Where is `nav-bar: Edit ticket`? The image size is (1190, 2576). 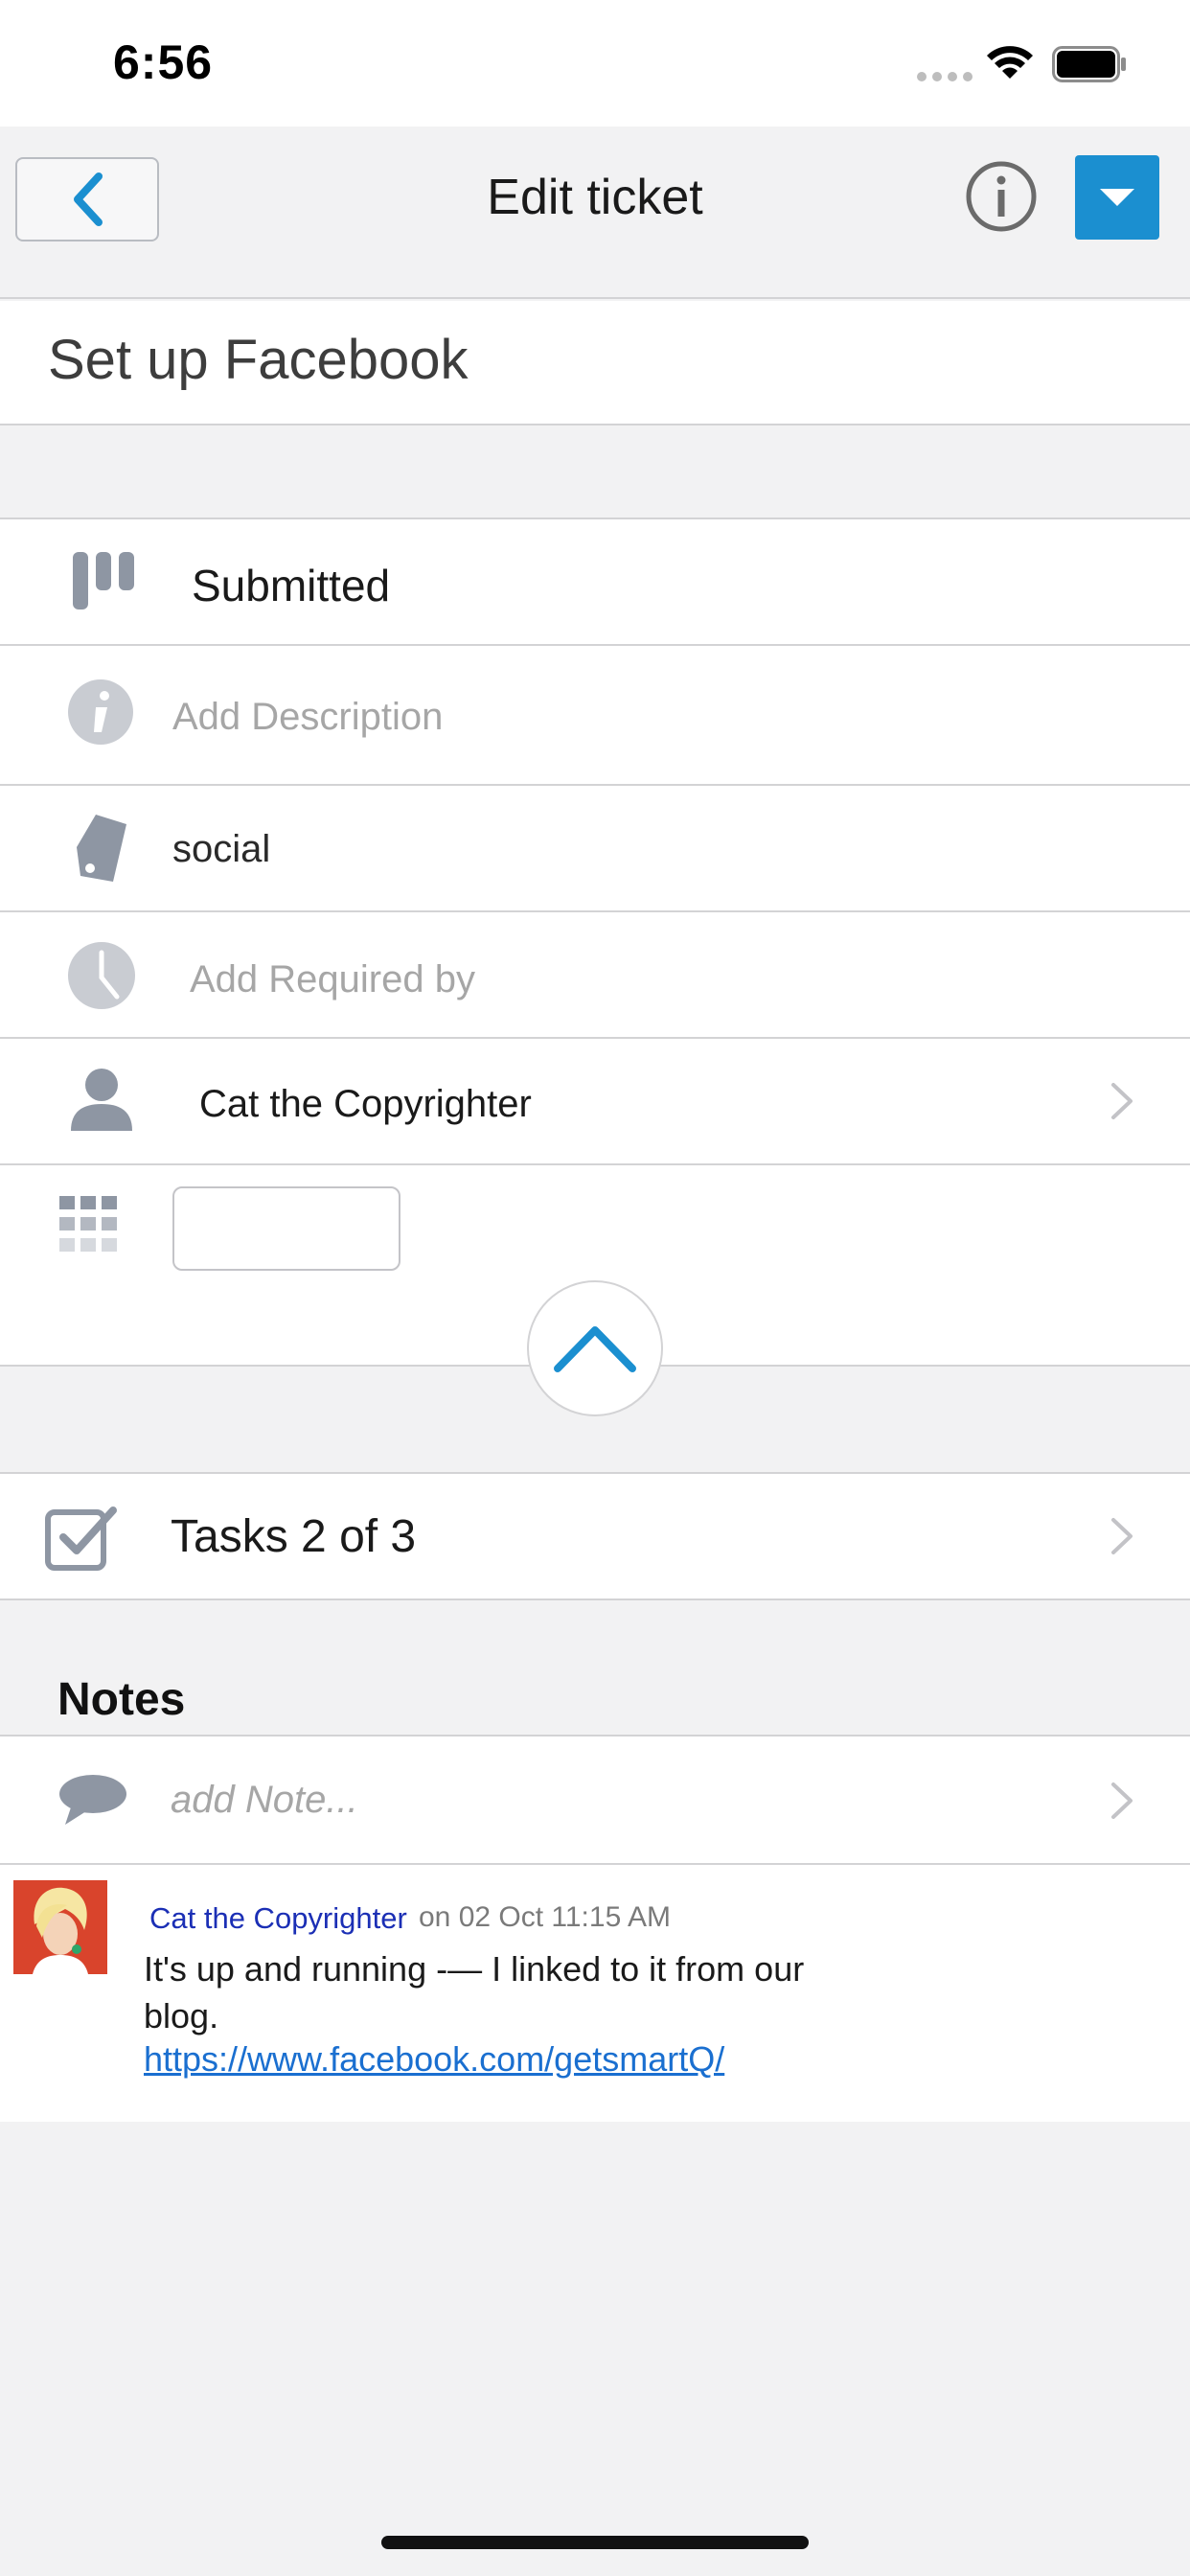 nav-bar: Edit ticket is located at coordinates (595, 212).